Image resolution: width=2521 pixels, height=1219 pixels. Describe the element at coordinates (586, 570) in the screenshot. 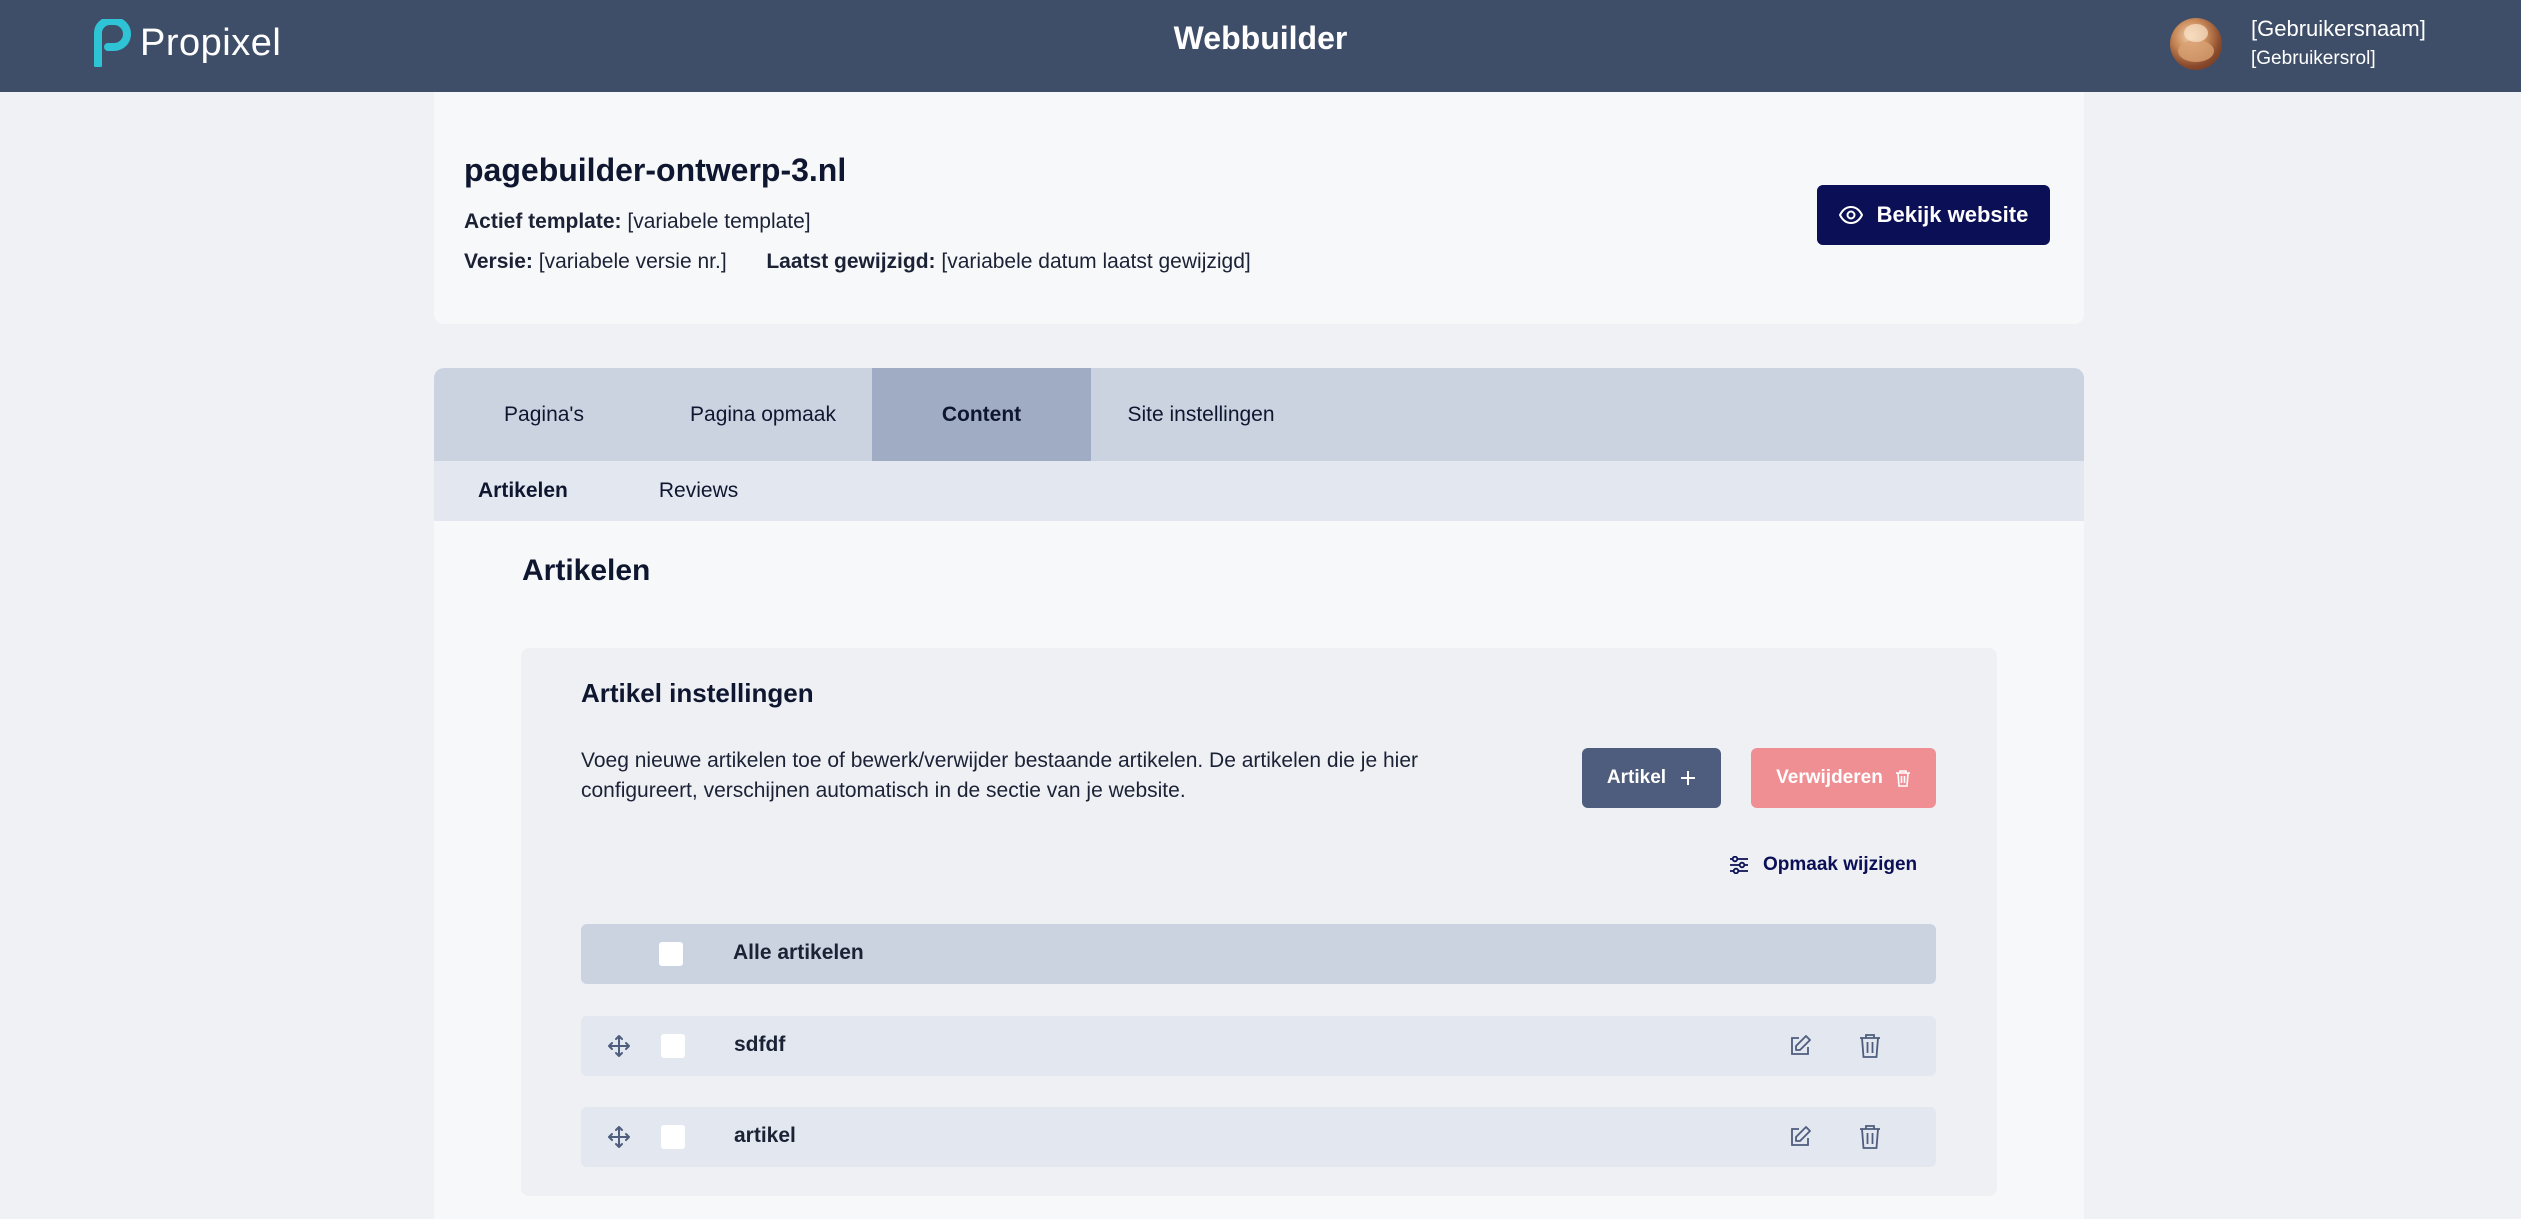

I see `section-title: Artikelen` at that location.